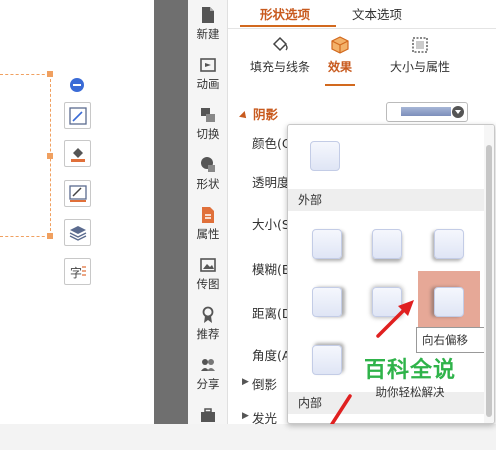 Image resolution: width=496 pixels, height=450 pixels. Describe the element at coordinates (208, 365) in the screenshot. I see `share-icon` at that location.